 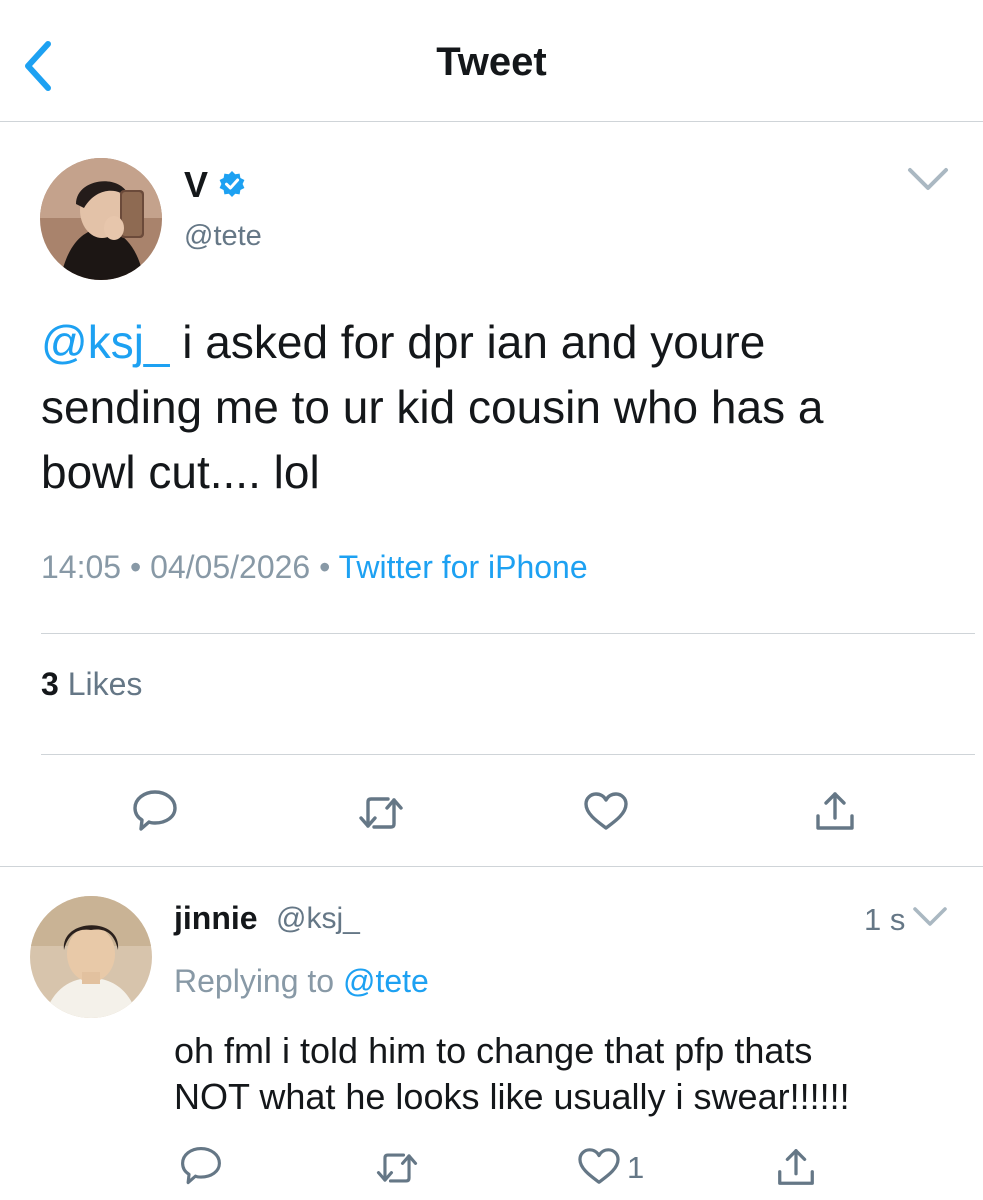 I want to click on likes-label: Likes, so click(x=100, y=684).